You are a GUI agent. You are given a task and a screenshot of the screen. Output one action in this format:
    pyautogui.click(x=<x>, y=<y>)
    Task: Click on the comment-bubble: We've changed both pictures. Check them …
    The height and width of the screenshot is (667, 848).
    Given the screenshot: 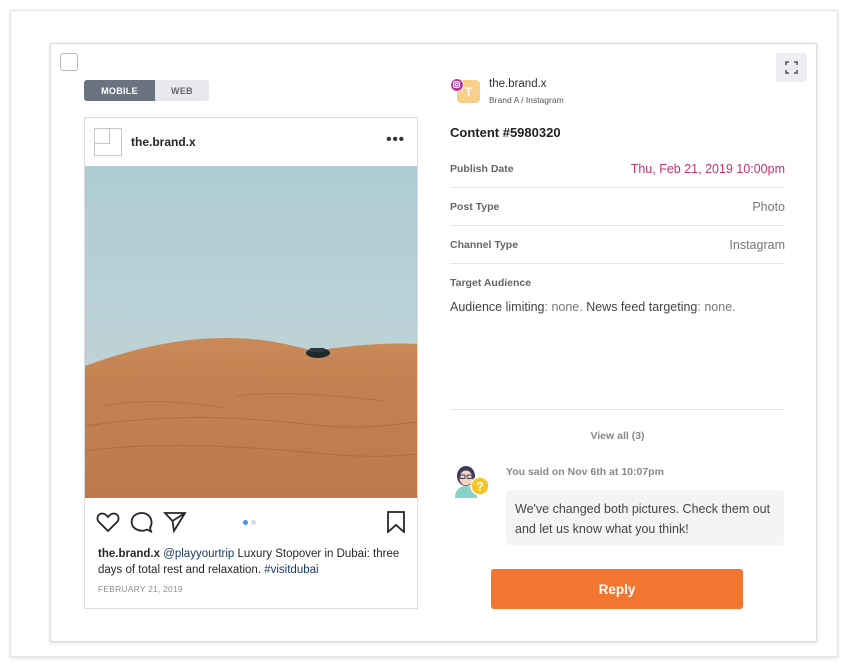 What is the action you would take?
    pyautogui.click(x=645, y=517)
    